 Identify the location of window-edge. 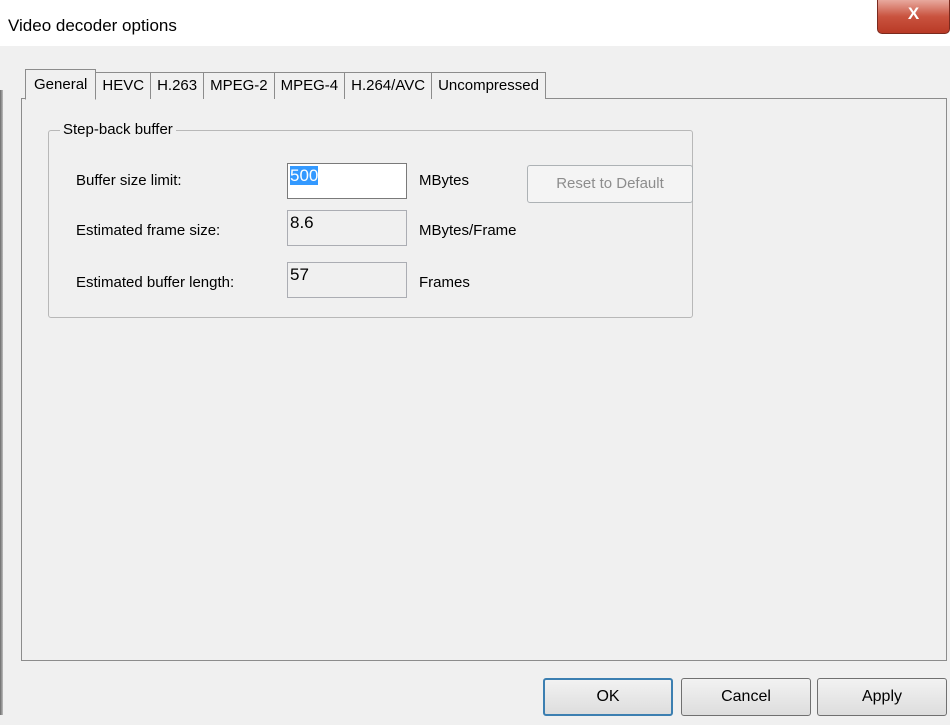
(1, 402).